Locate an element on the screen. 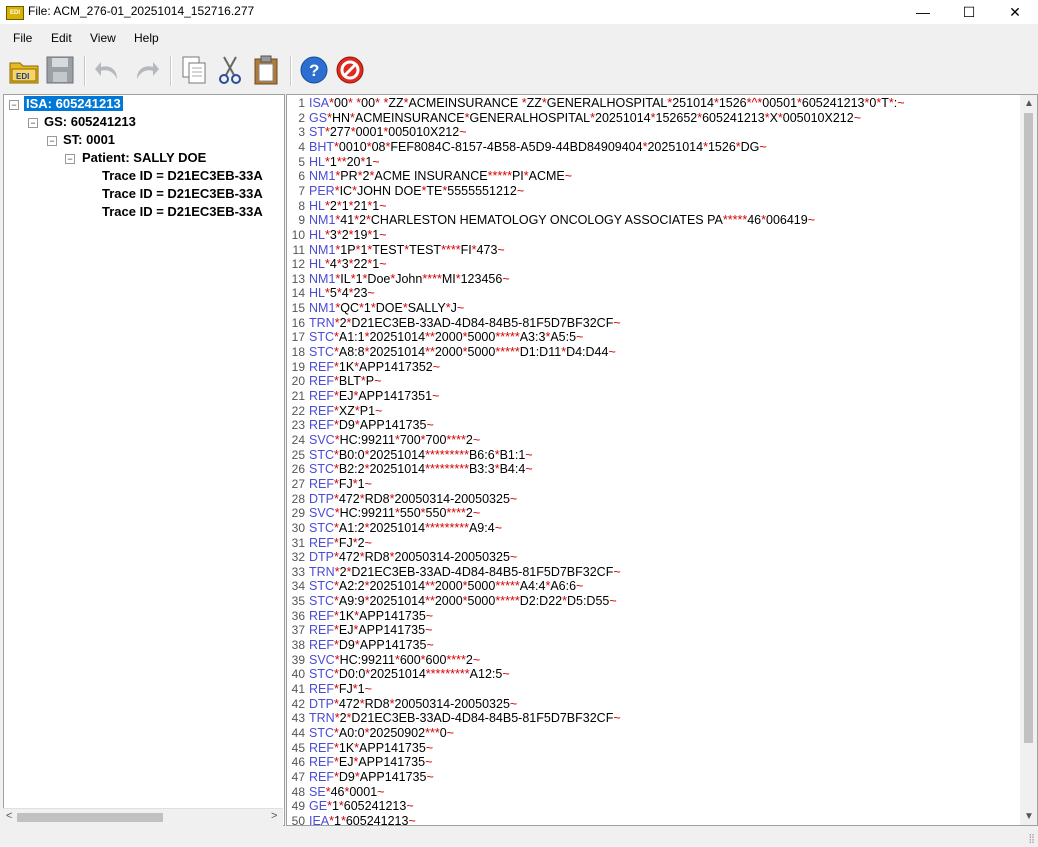 The height and width of the screenshot is (847, 1038). undo-icon is located at coordinates (106, 70).